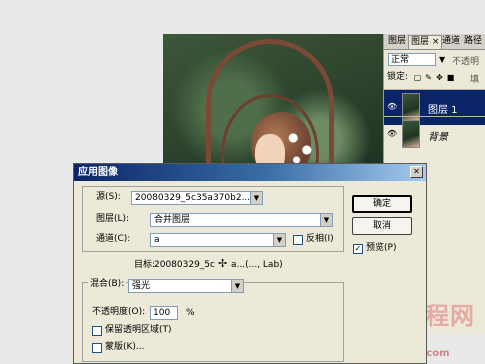  Describe the element at coordinates (98, 172) in the screenshot. I see `dialog-title: 应用图像` at that location.